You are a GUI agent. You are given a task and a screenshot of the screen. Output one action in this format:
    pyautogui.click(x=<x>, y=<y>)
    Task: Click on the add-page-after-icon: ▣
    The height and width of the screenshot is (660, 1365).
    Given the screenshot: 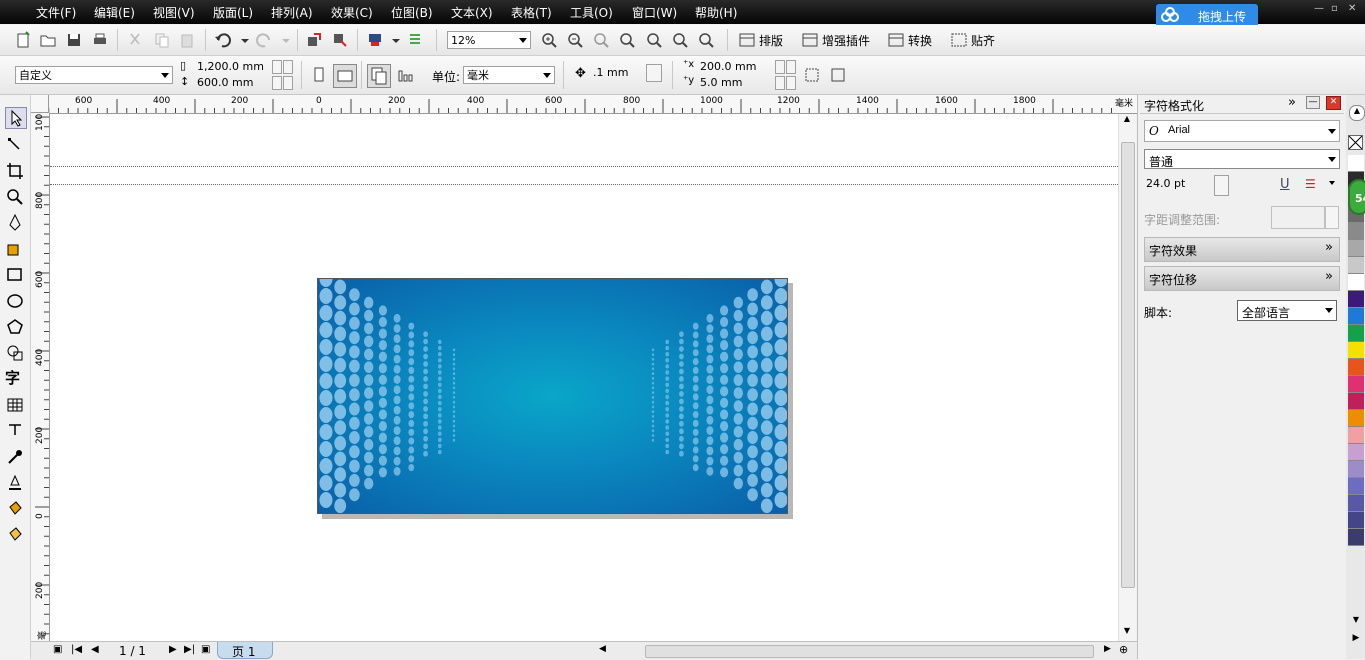 What is the action you would take?
    pyautogui.click(x=205, y=649)
    